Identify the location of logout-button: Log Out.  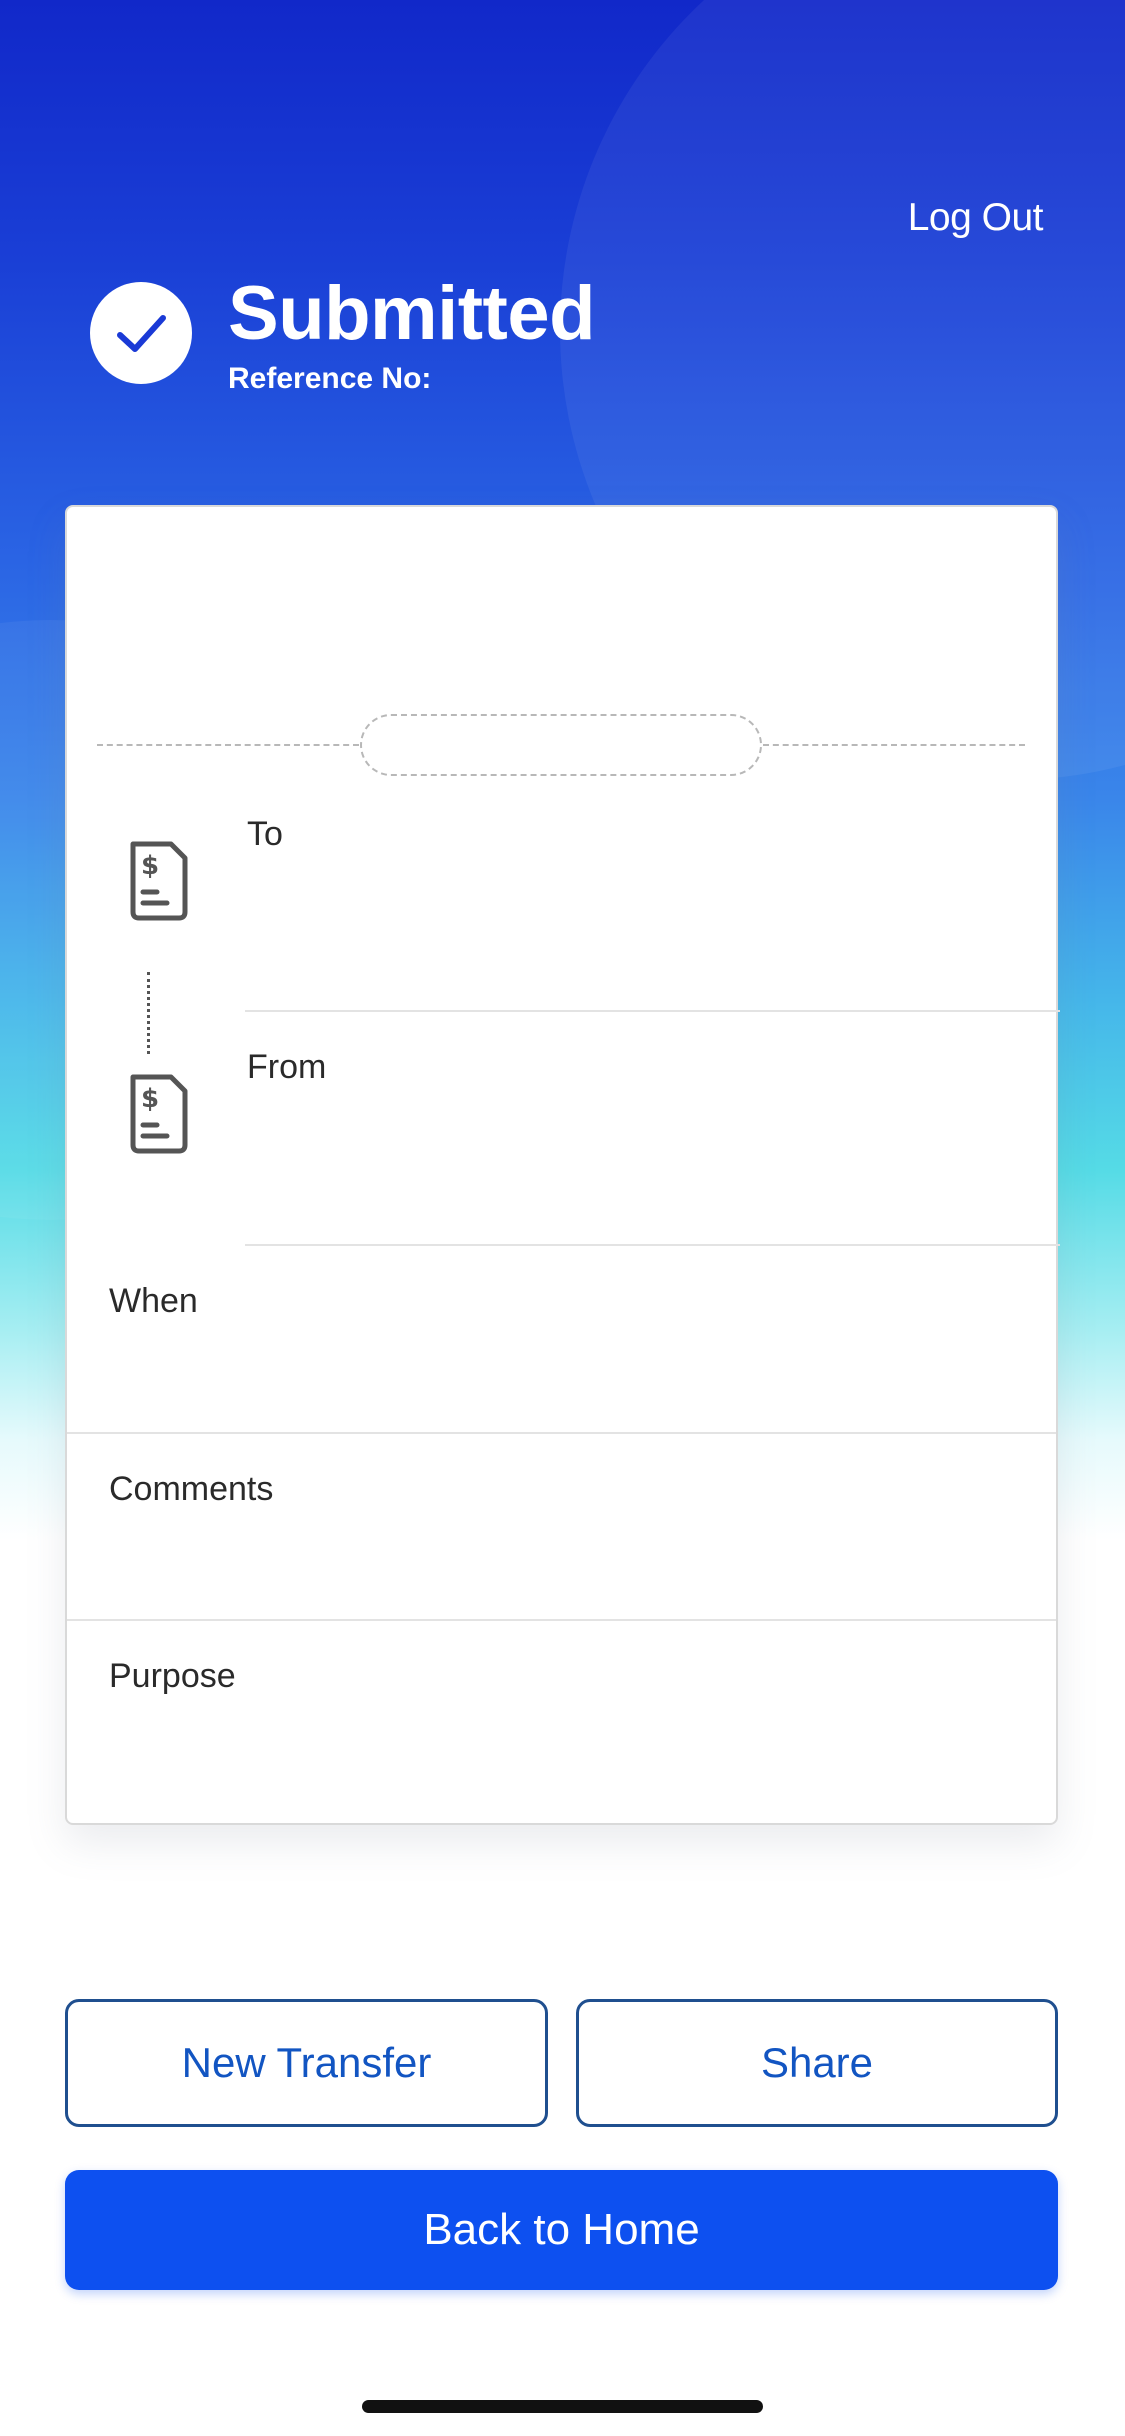
(976, 218).